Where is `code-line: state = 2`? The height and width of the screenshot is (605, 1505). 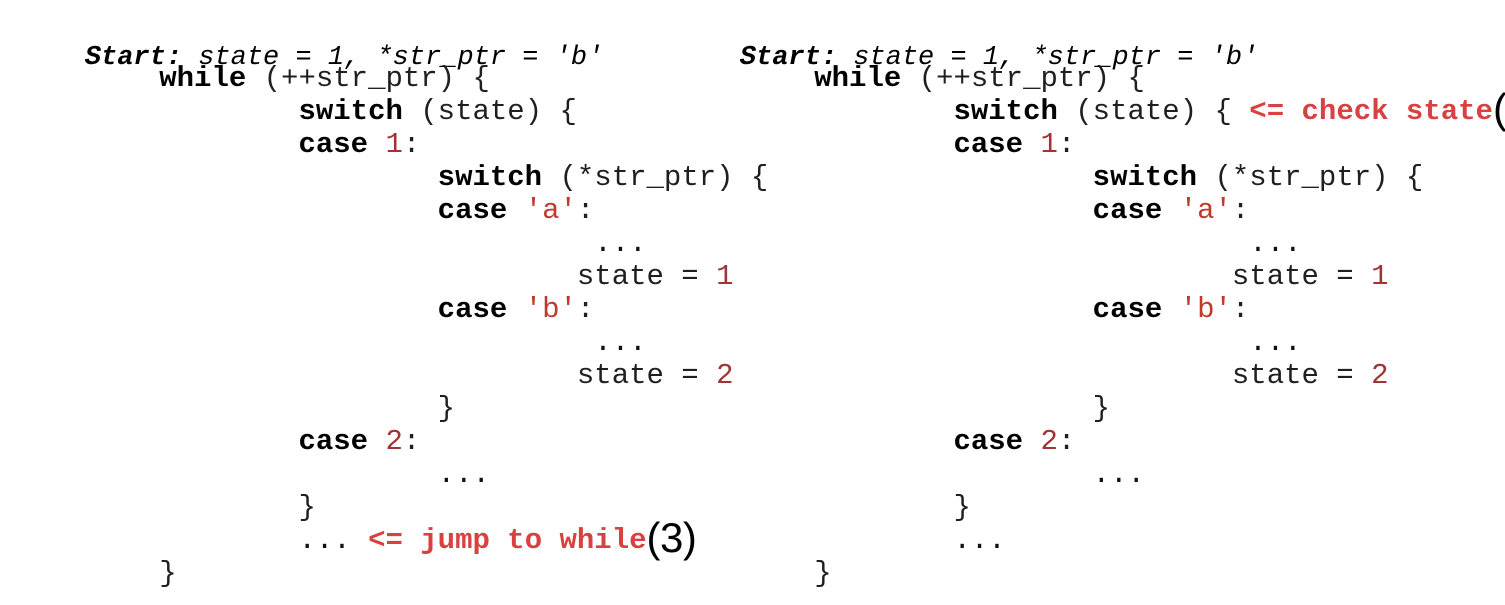
code-line: state = 2 is located at coordinates (1090, 375).